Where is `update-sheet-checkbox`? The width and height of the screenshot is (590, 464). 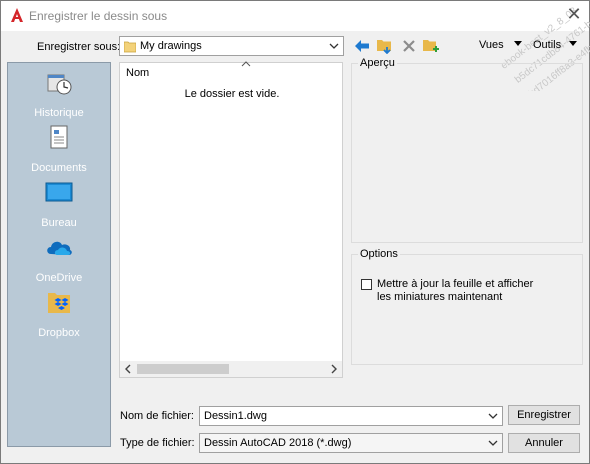 update-sheet-checkbox is located at coordinates (366, 284).